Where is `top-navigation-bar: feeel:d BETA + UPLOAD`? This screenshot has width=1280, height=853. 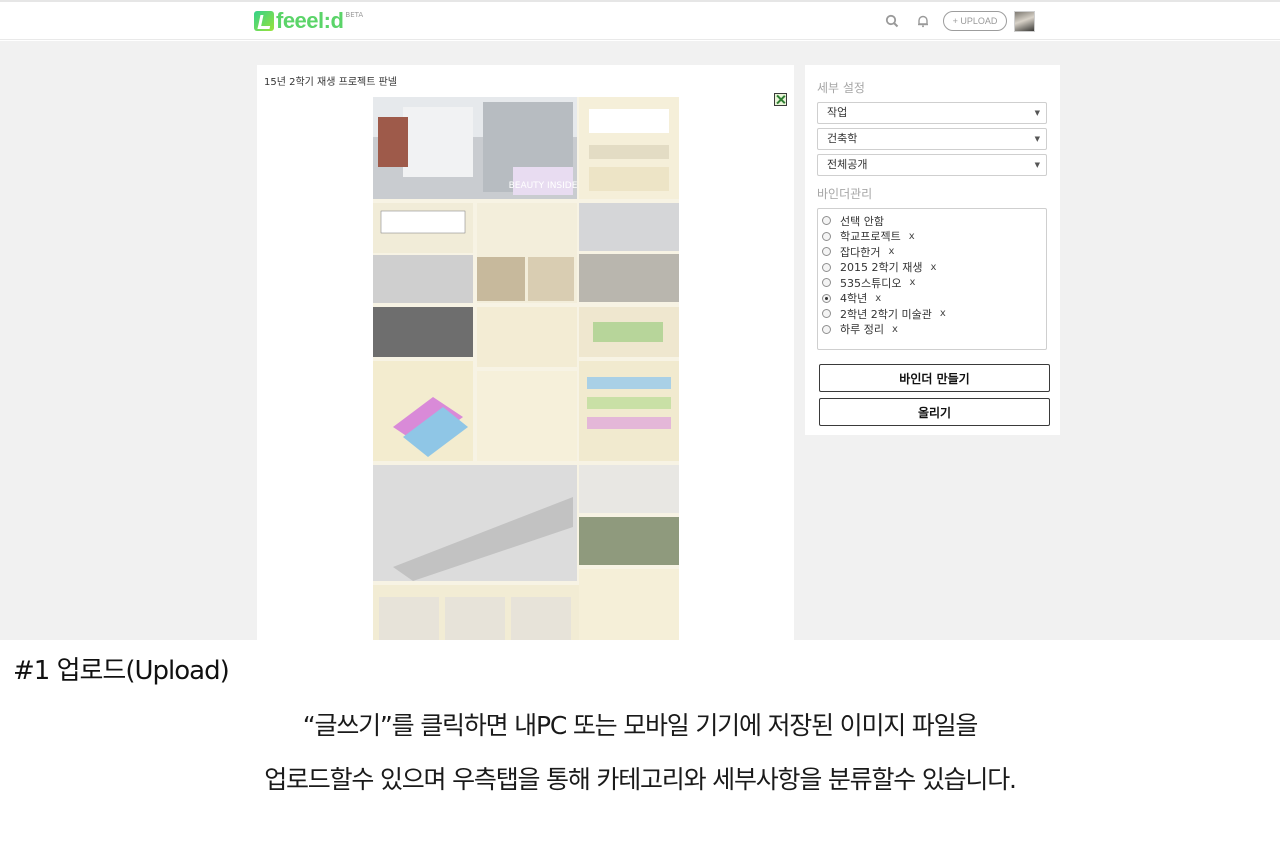
top-navigation-bar: feeel:d BETA + UPLOAD is located at coordinates (640, 20).